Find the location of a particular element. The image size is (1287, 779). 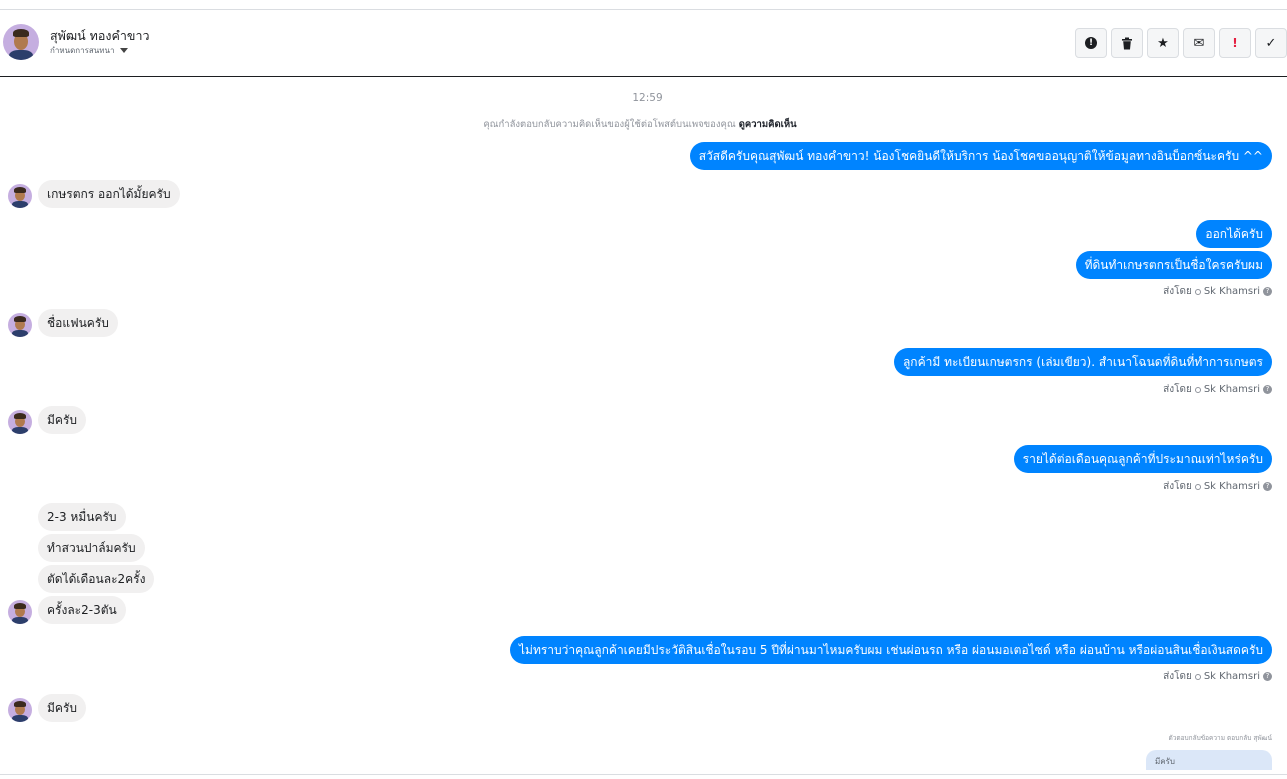

incoming-message: ทำสวนปาล์มครับ is located at coordinates (91, 548).